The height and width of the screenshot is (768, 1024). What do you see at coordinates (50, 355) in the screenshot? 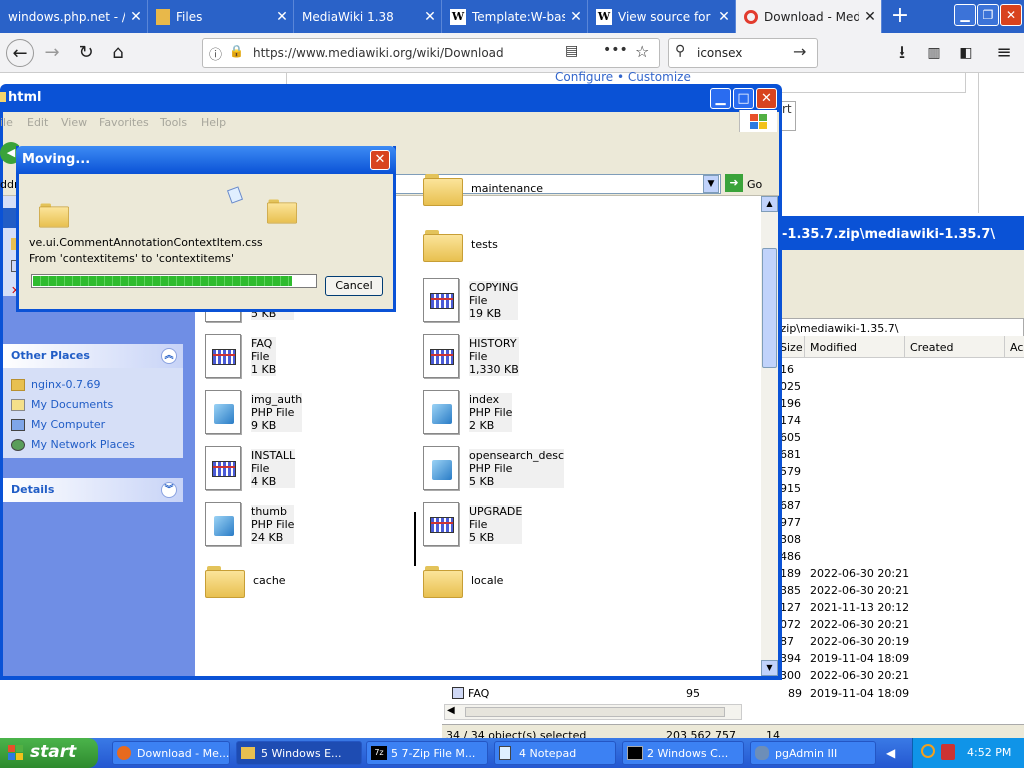
I see `other-places-title: Other Places` at bounding box center [50, 355].